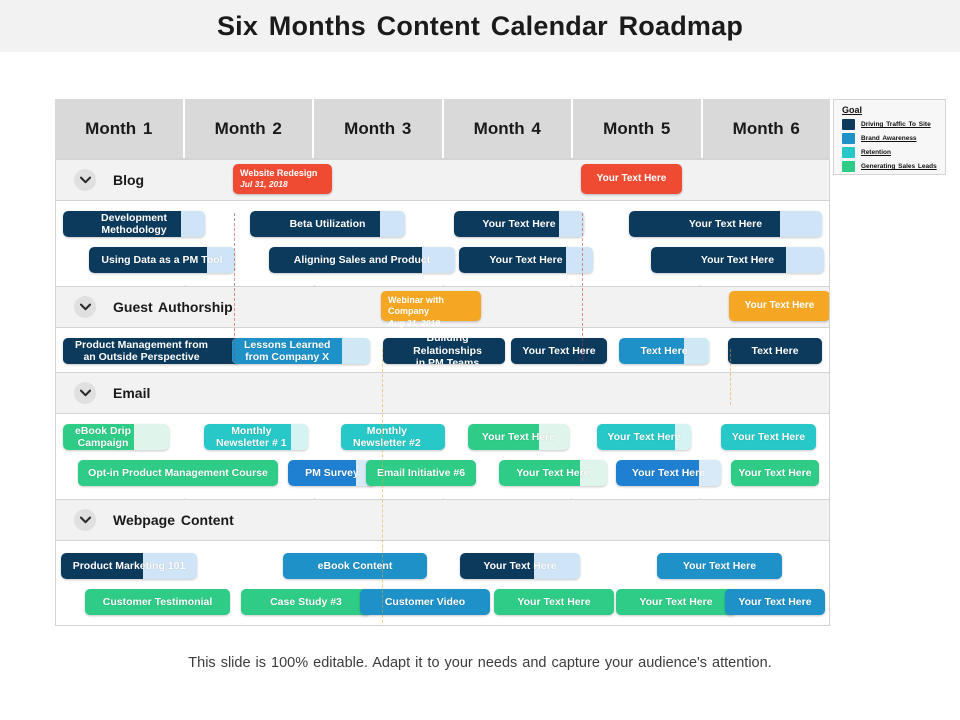  I want to click on gantt-bar: Development Methodology, so click(134, 224).